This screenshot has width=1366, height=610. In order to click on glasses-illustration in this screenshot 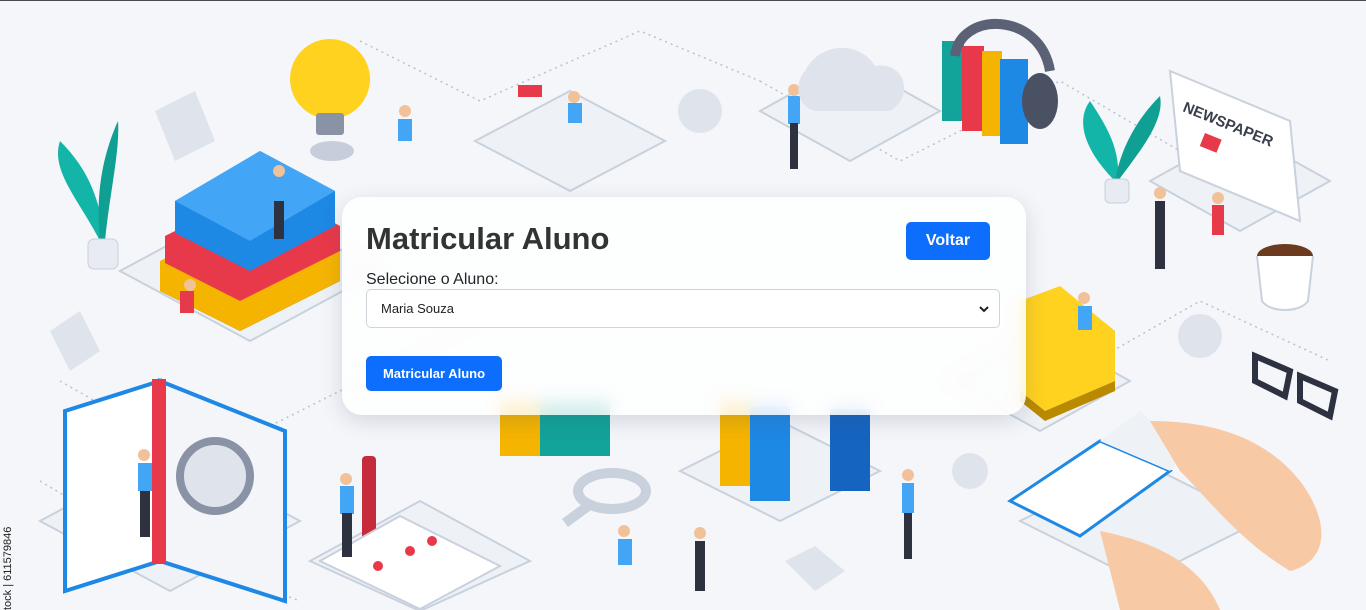, I will do `click(1295, 386)`.